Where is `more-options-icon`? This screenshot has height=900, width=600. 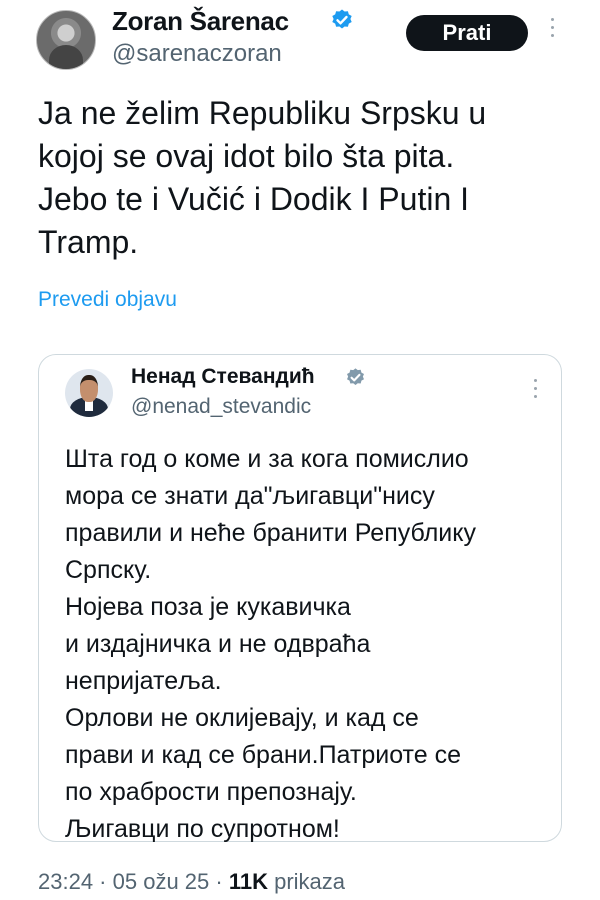
more-options-icon is located at coordinates (552, 33).